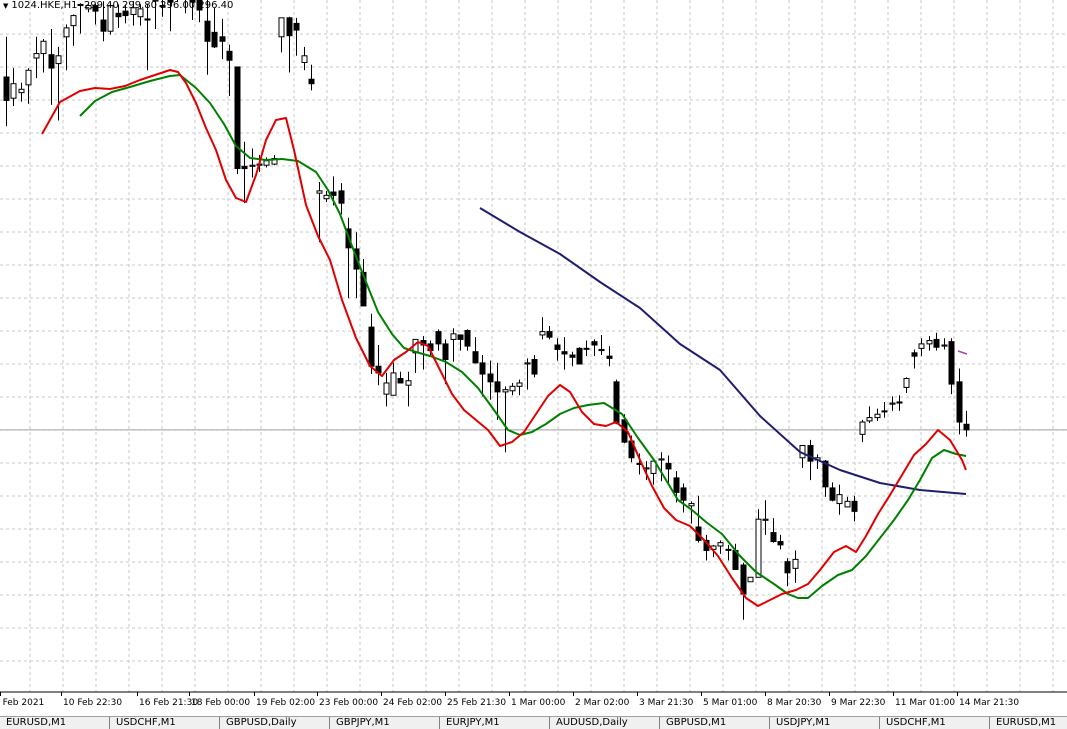 This screenshot has height=729, width=1067. What do you see at coordinates (275, 723) in the screenshot?
I see `chart-tab: GBPUSD,Daily` at bounding box center [275, 723].